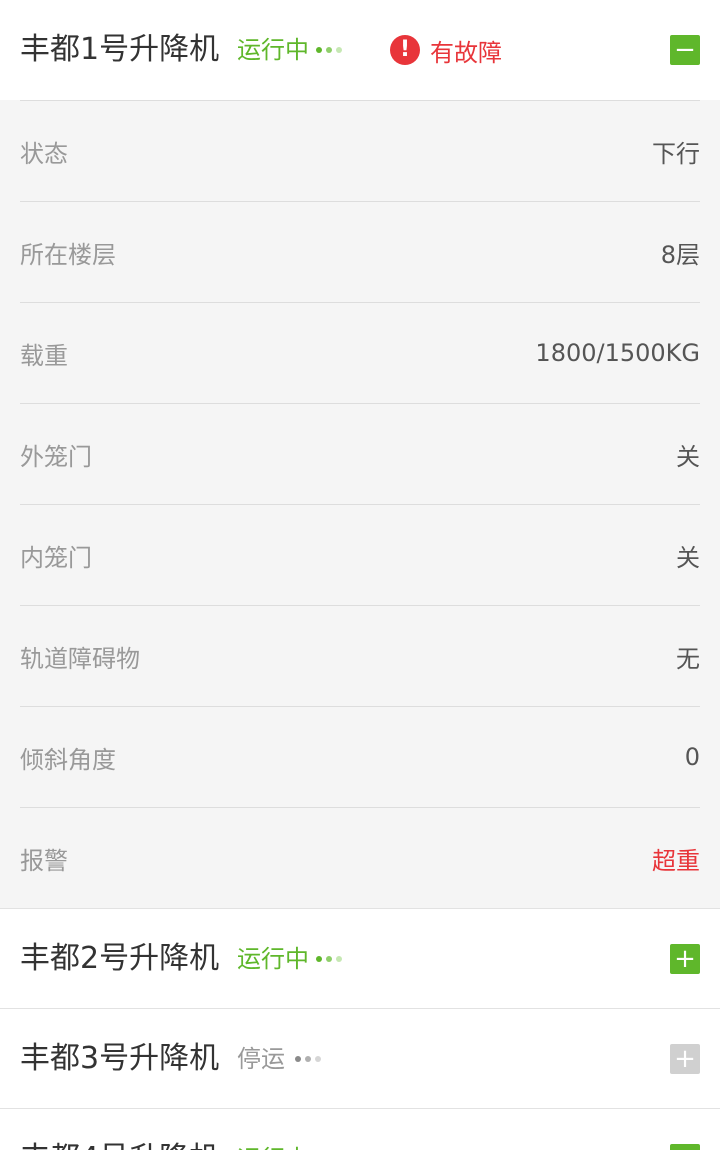 Image resolution: width=720 pixels, height=1152 pixels. What do you see at coordinates (120, 49) in the screenshot?
I see `elevator-name: 丰都1号升降机` at bounding box center [120, 49].